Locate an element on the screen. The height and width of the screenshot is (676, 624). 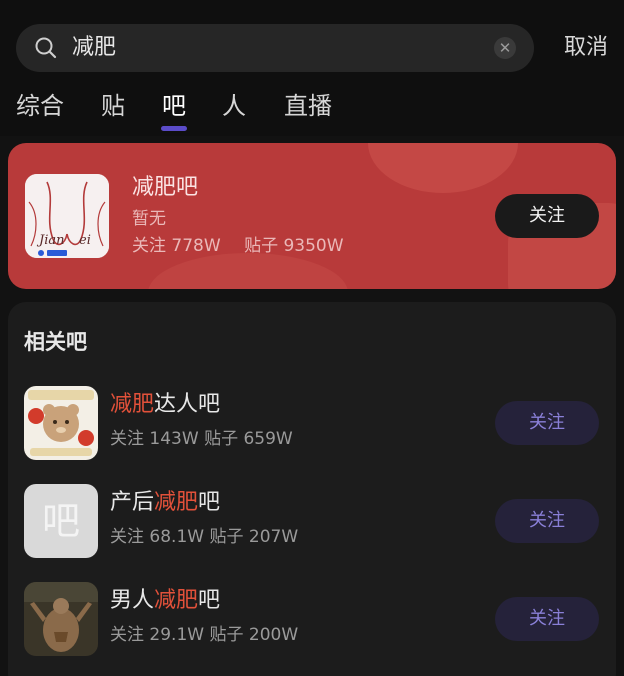
ba-name: 减肥达人吧 is located at coordinates (165, 404).